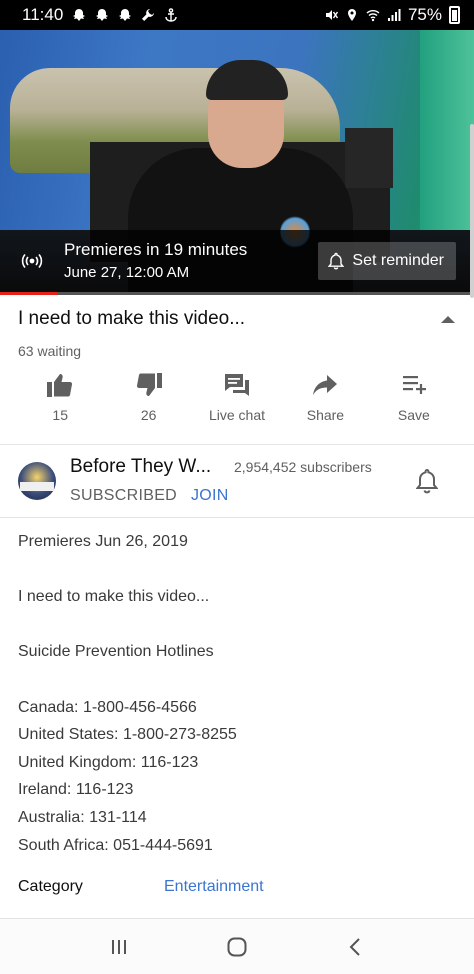  Describe the element at coordinates (331, 15) in the screenshot. I see `mute-icon` at that location.